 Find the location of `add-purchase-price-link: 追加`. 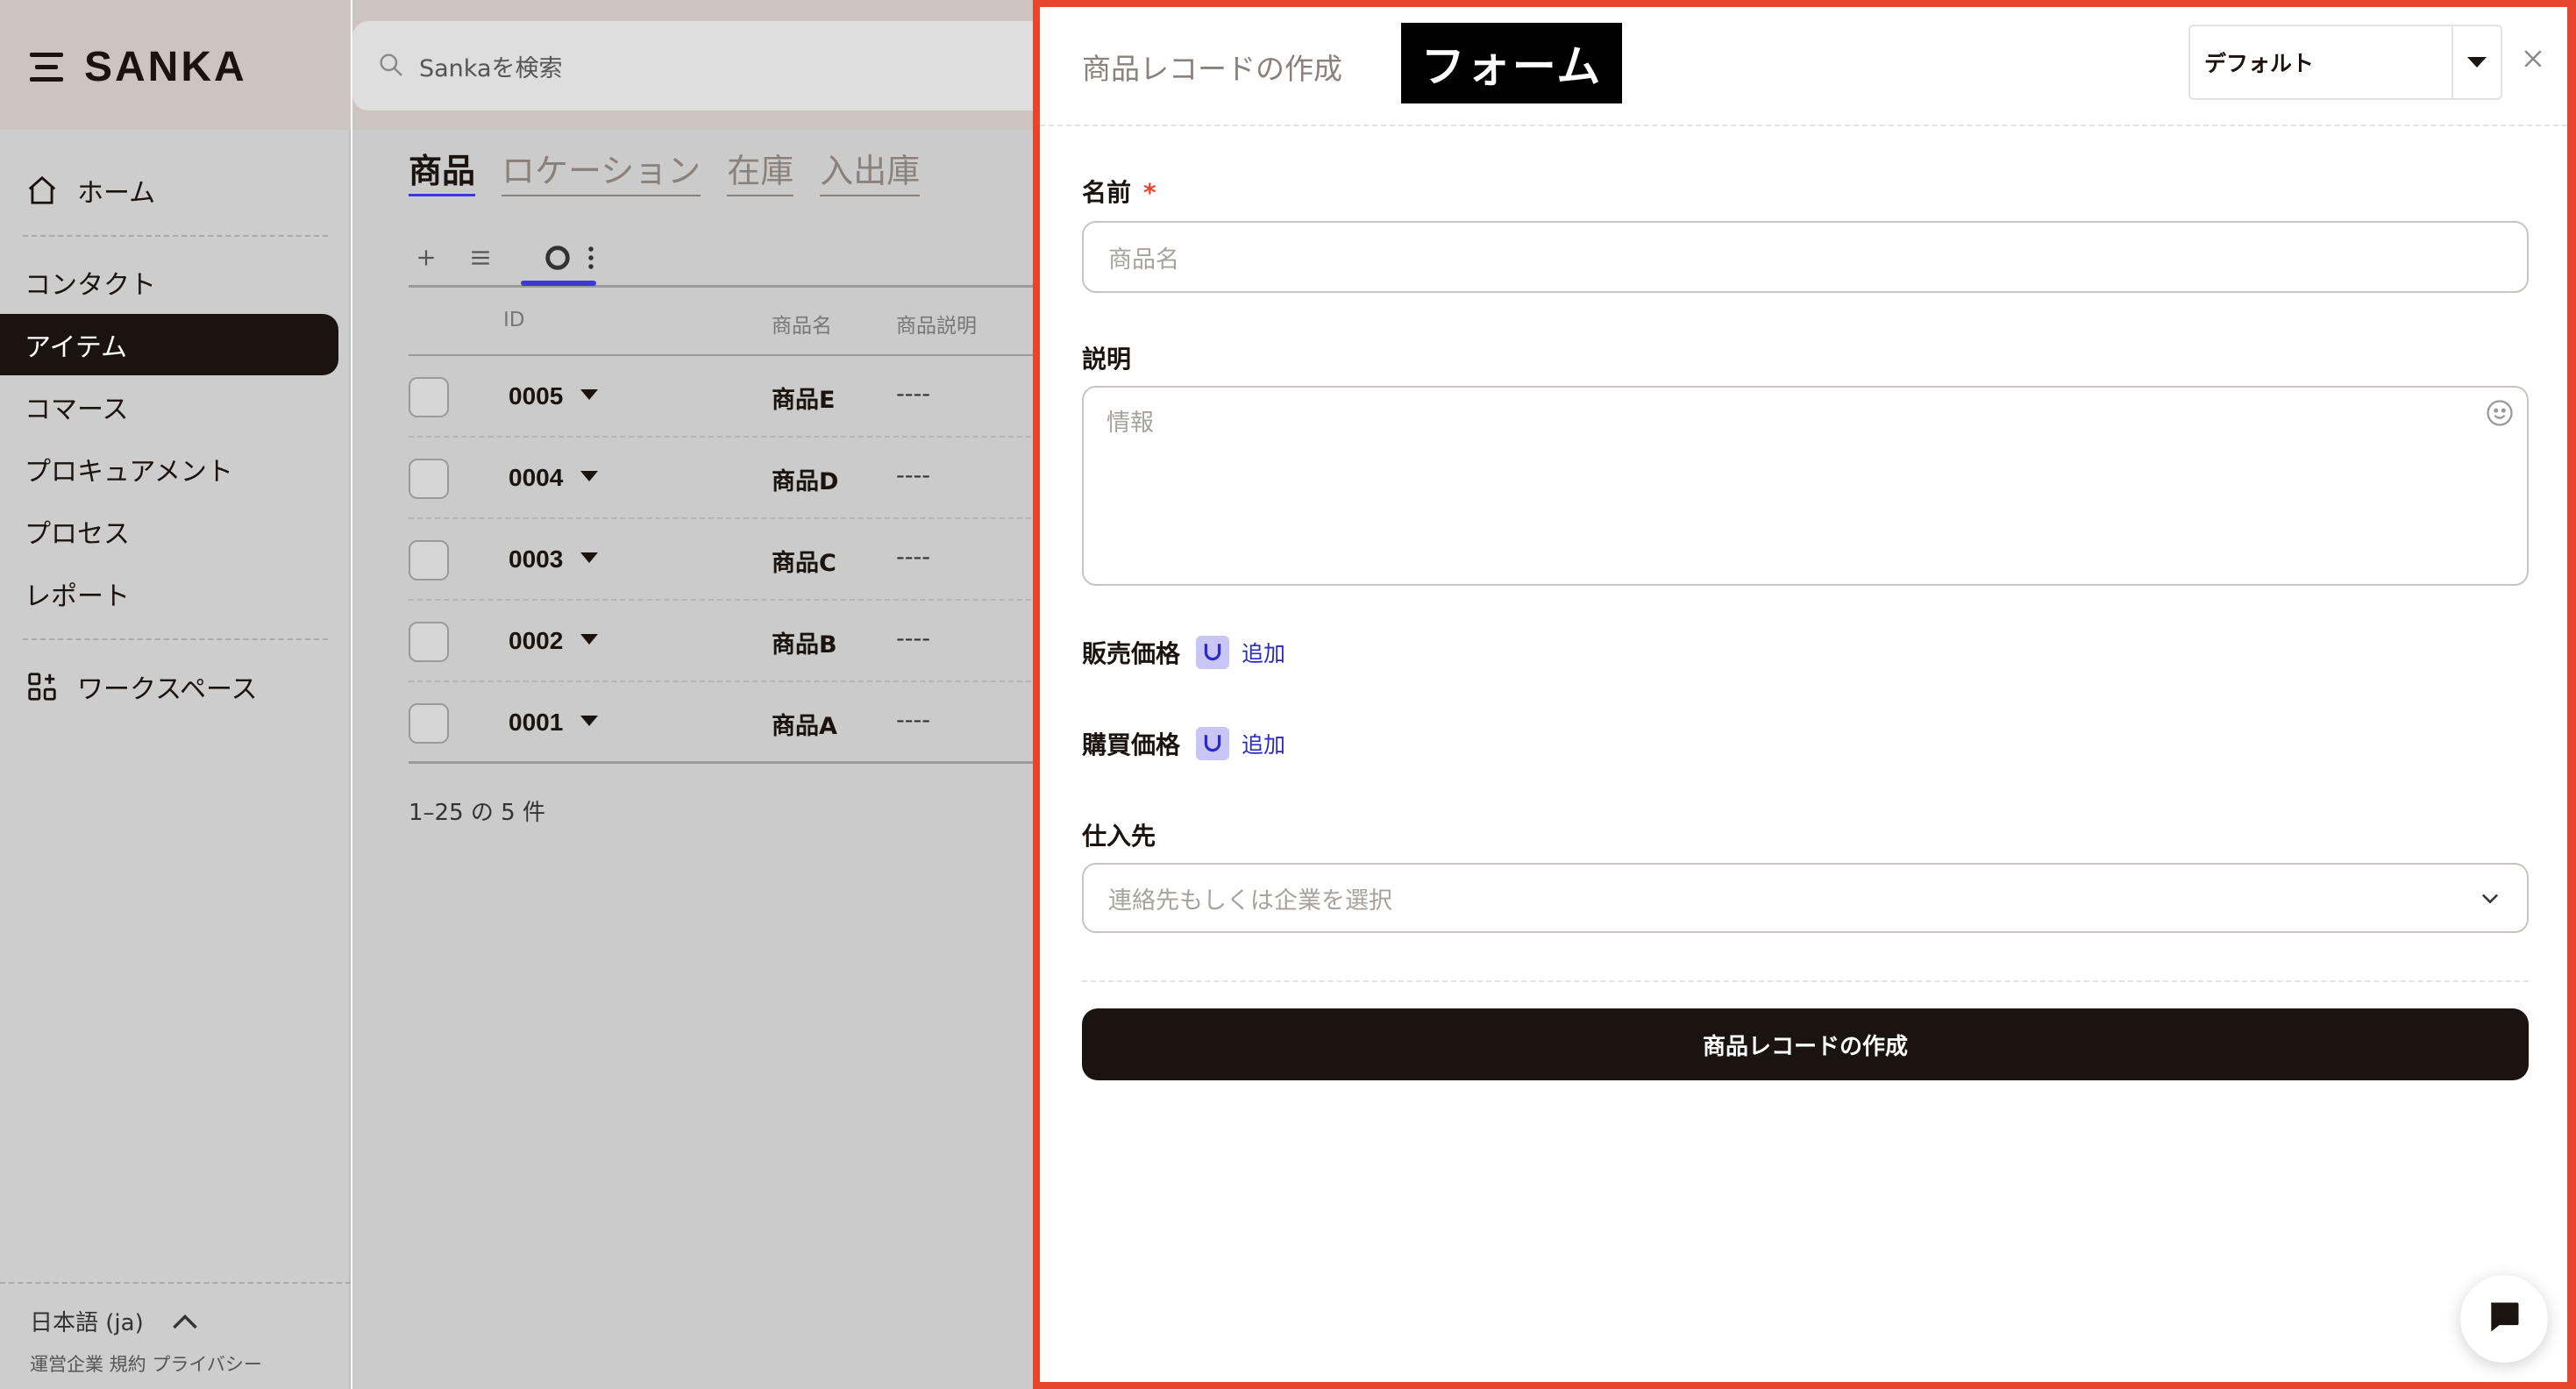

add-purchase-price-link: 追加 is located at coordinates (1263, 744).